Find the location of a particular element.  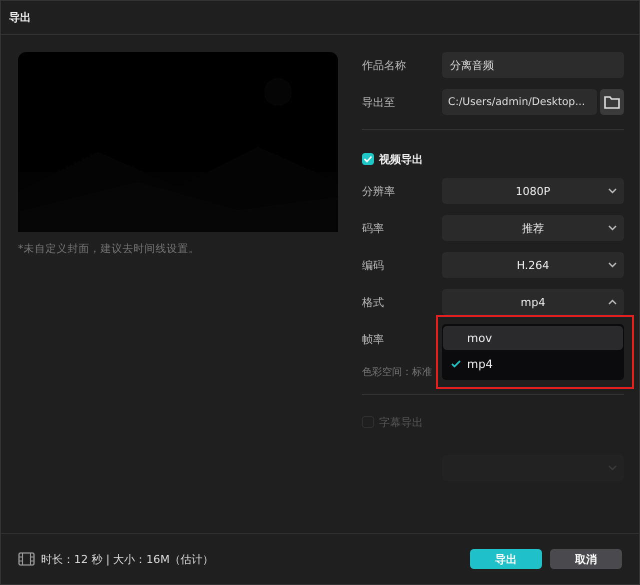

export-info: 时长：12 秒 | 大小：16M（估计） is located at coordinates (127, 559).